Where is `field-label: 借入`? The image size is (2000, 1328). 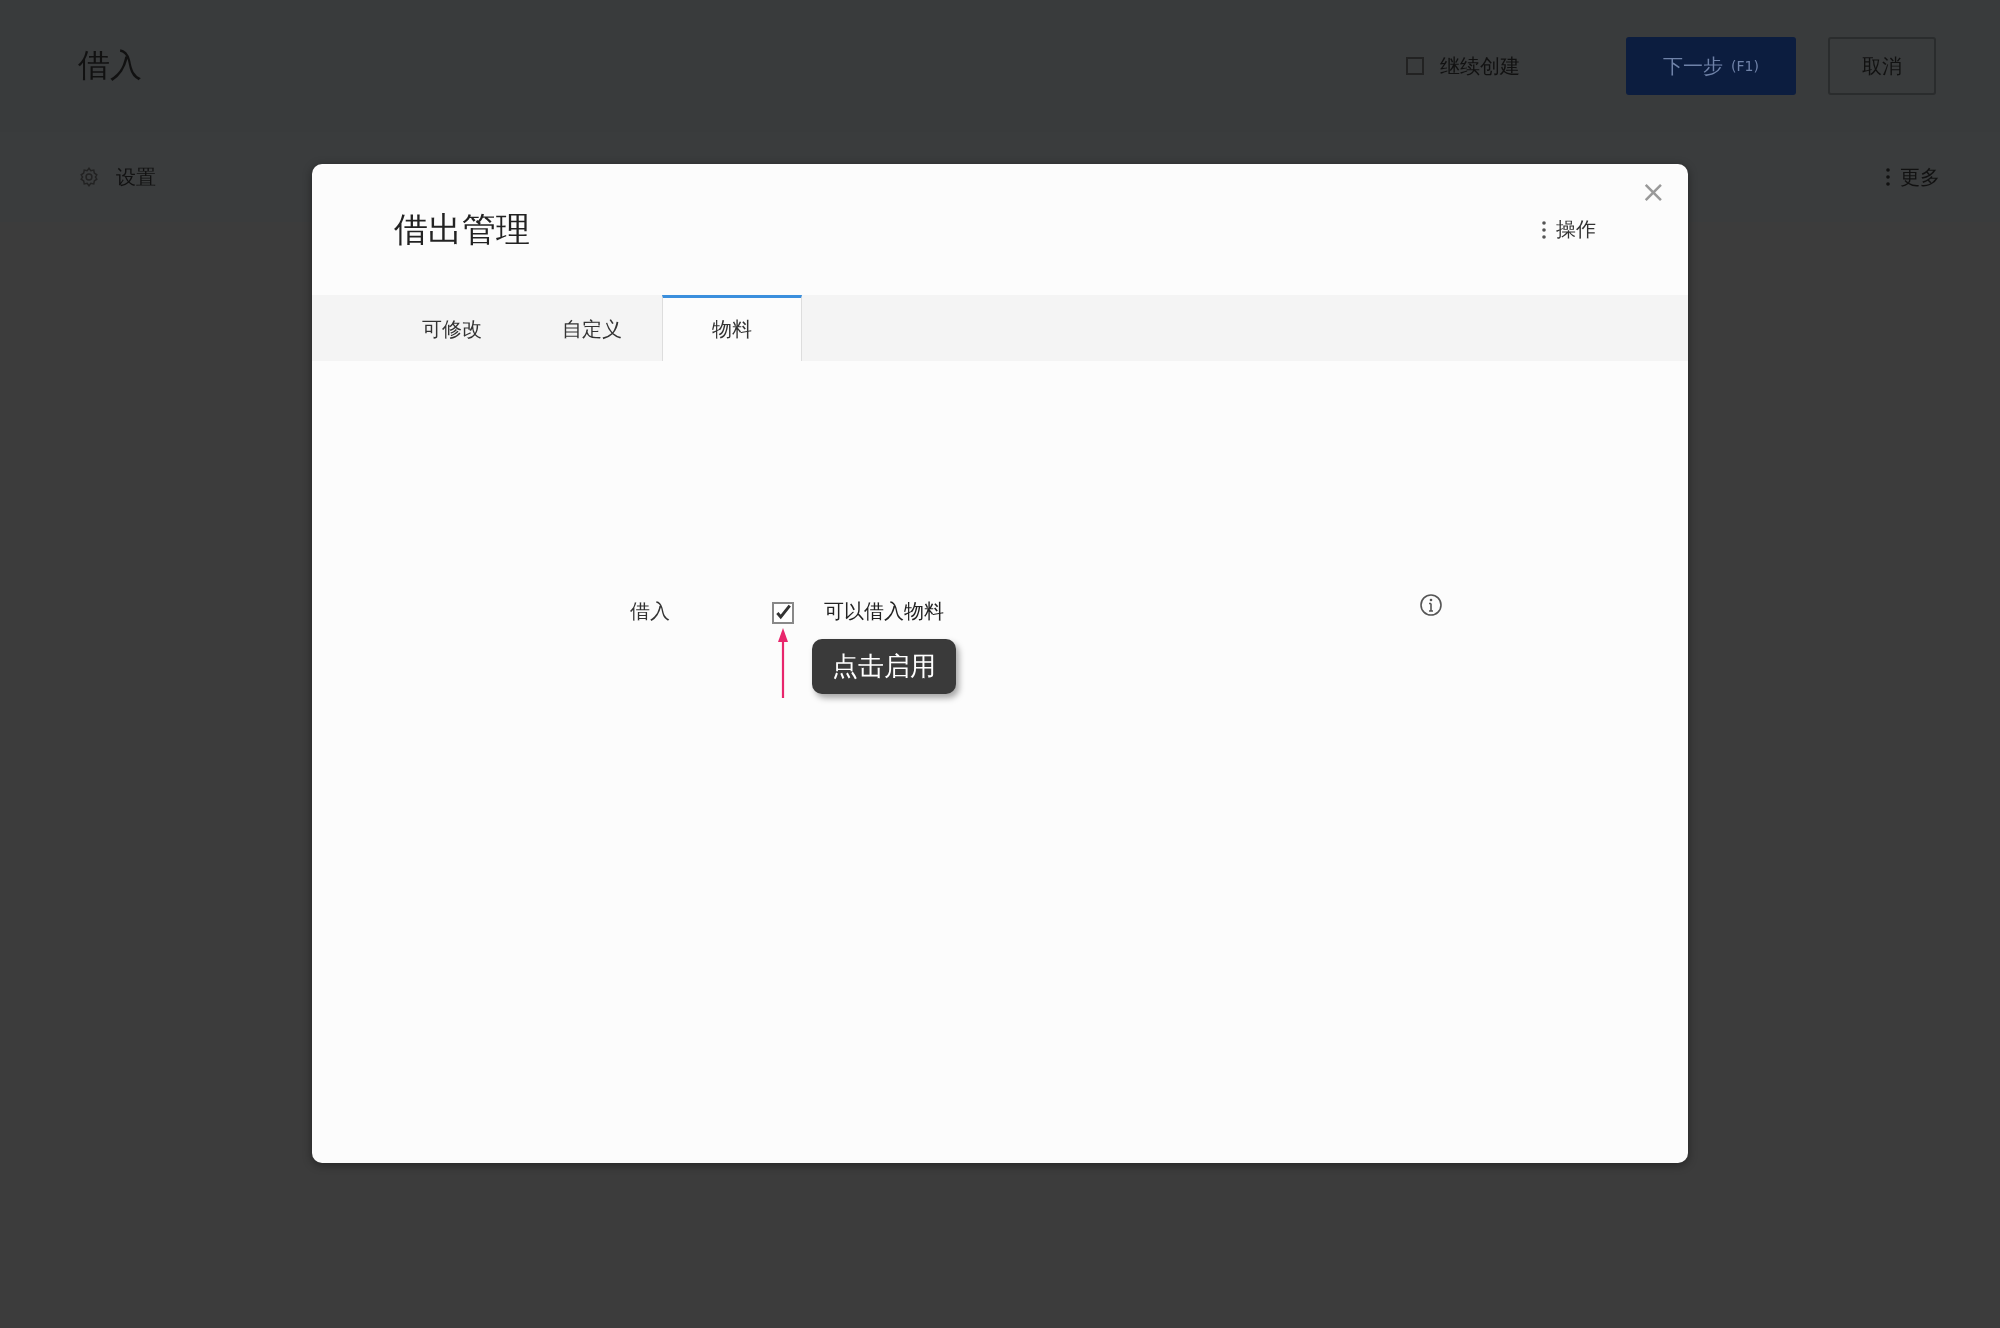
field-label: 借入 is located at coordinates (650, 611).